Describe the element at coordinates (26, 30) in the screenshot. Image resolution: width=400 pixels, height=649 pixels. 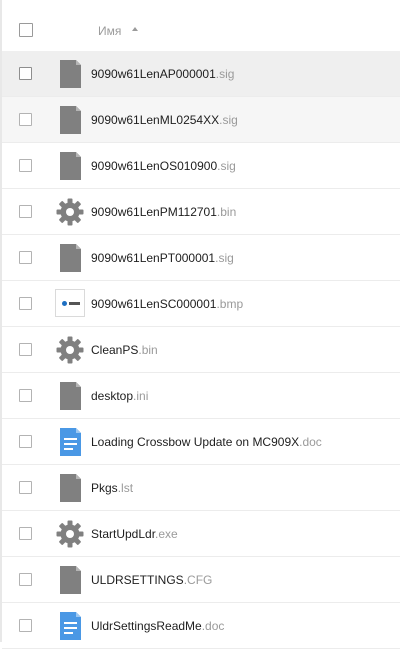
I see `select-all-checkbox` at that location.